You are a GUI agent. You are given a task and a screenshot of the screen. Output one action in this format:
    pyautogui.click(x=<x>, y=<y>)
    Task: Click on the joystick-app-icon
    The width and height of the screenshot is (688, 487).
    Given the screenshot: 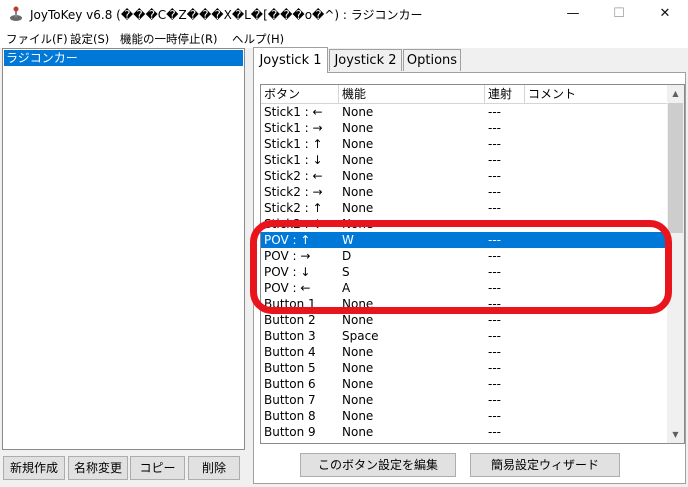 What is the action you would take?
    pyautogui.click(x=16, y=14)
    